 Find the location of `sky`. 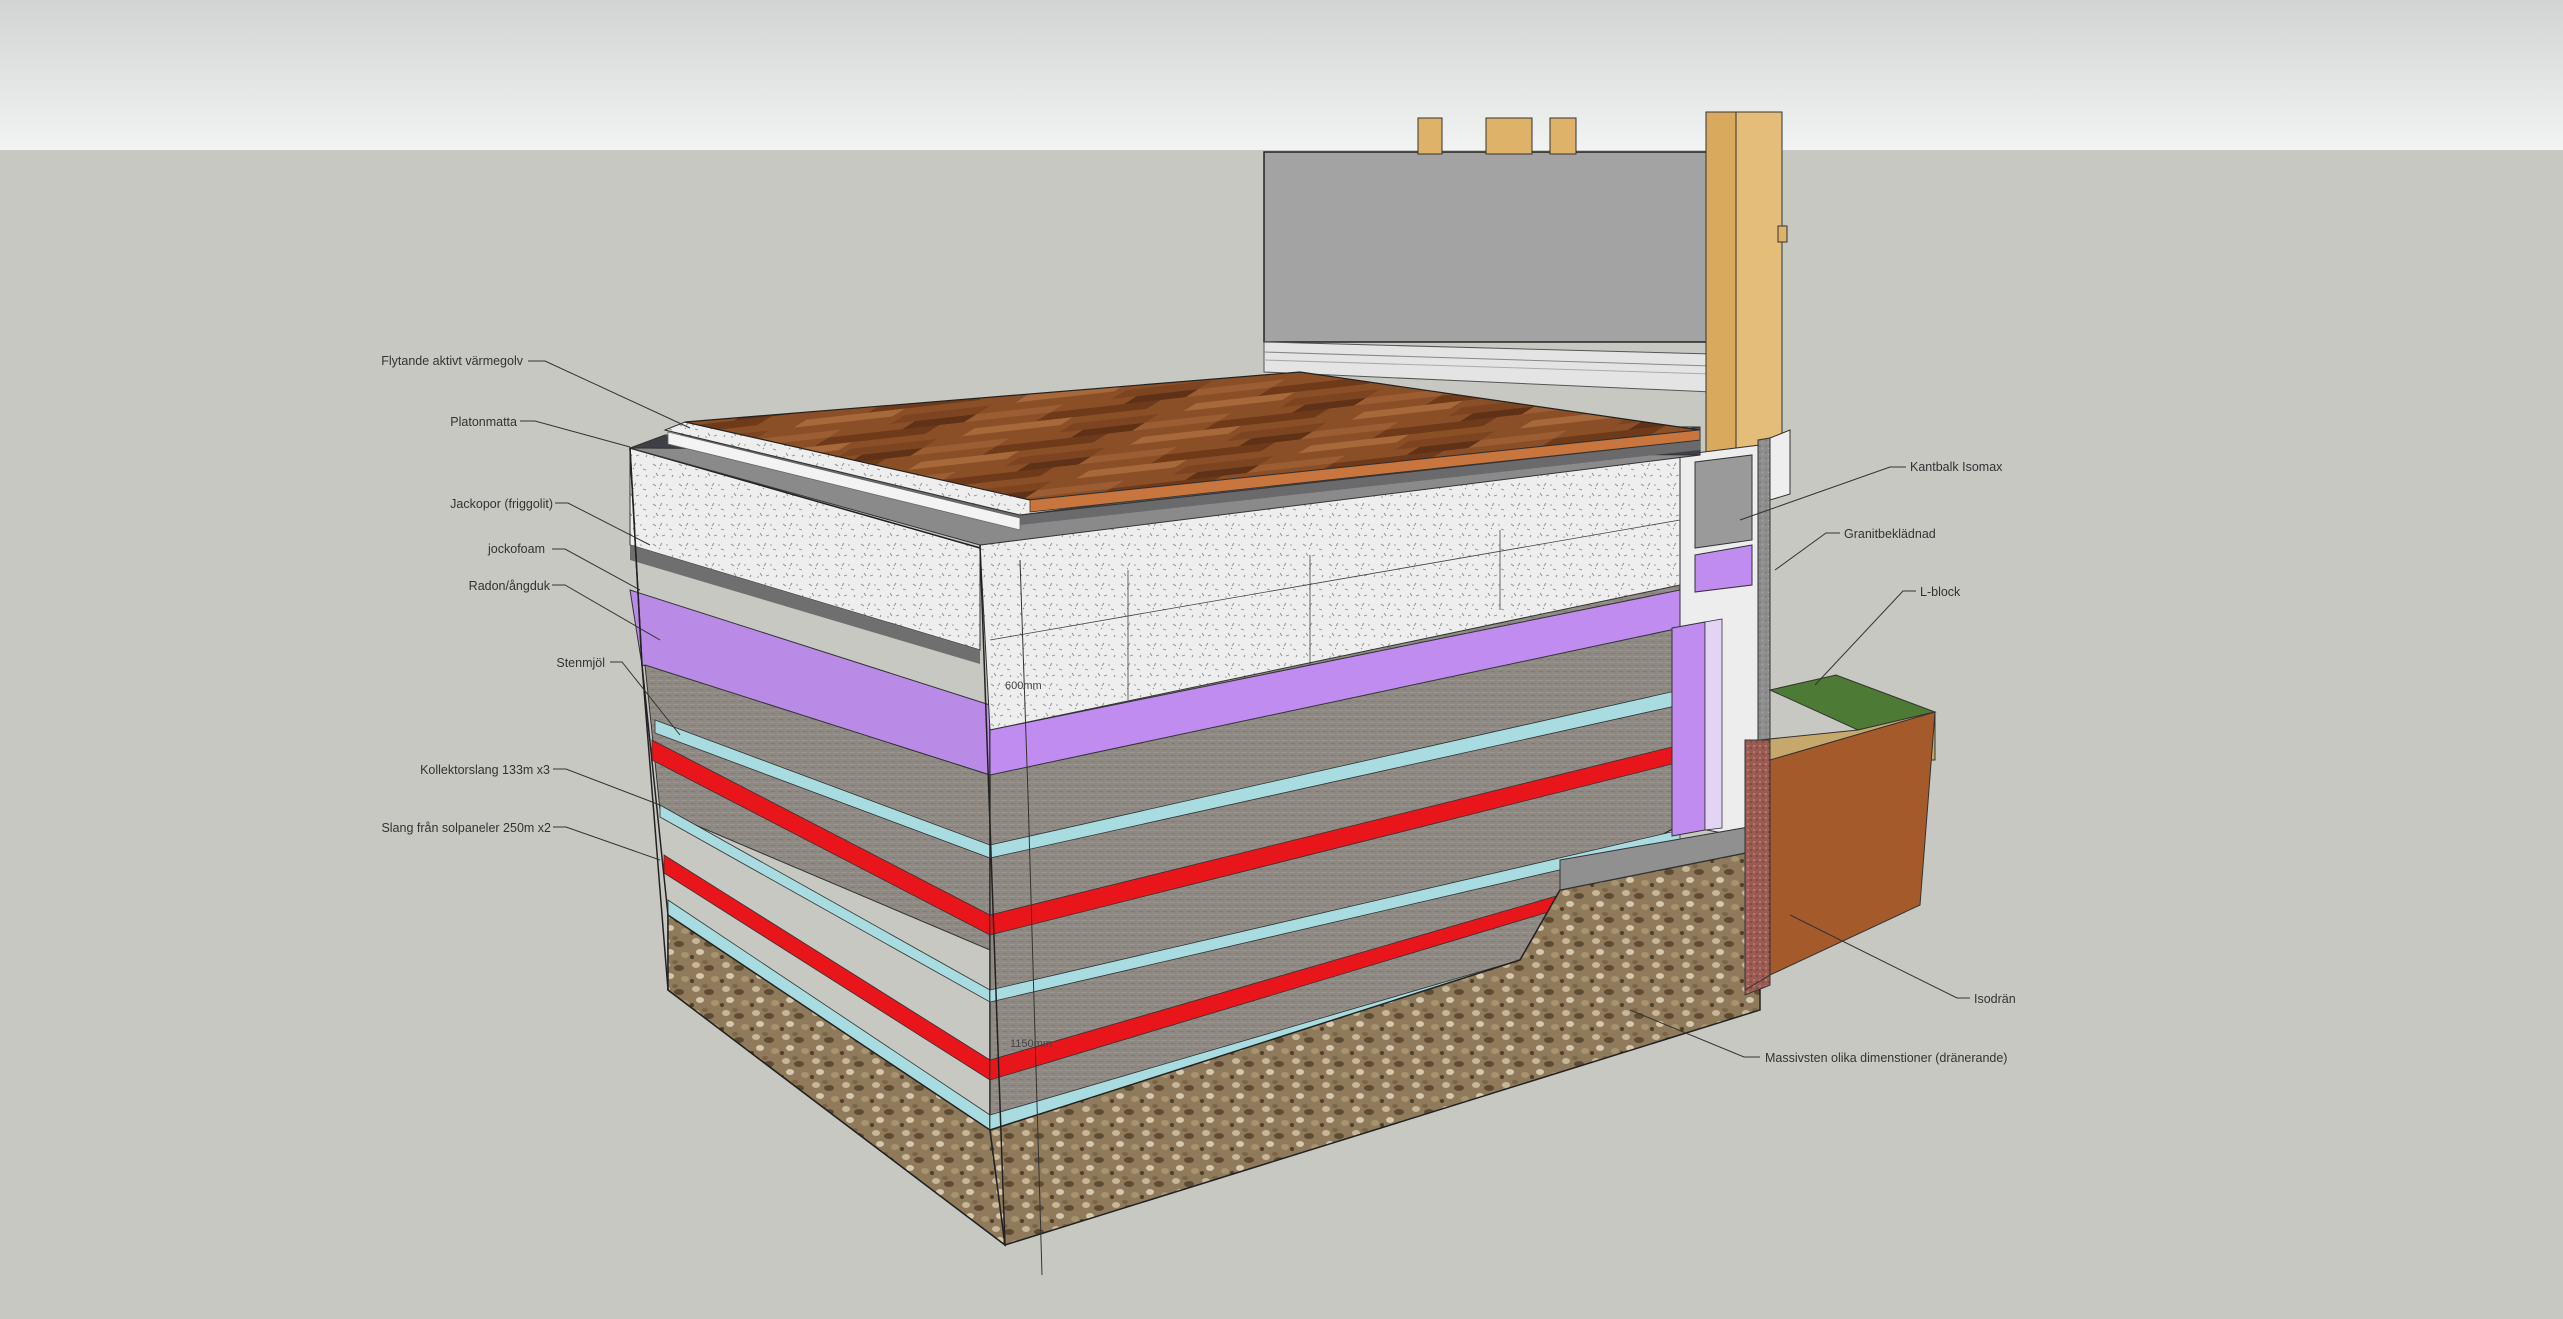

sky is located at coordinates (1281, 75).